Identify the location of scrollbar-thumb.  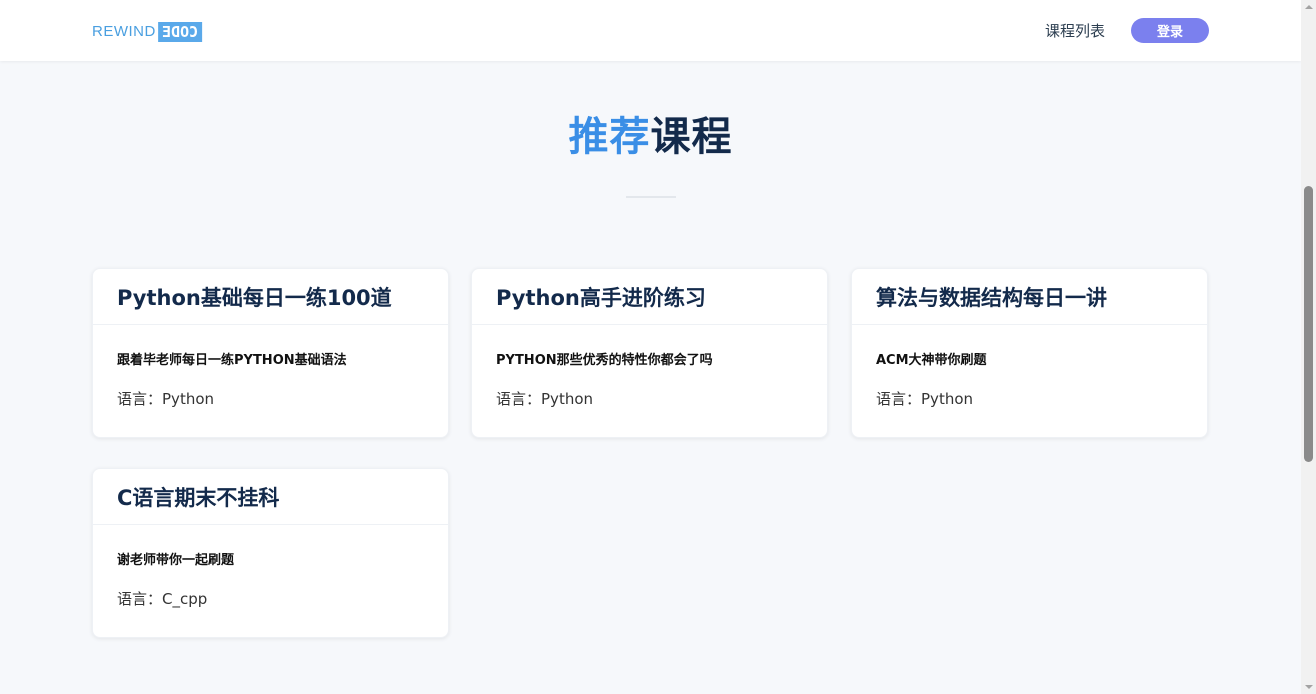
(1308, 324).